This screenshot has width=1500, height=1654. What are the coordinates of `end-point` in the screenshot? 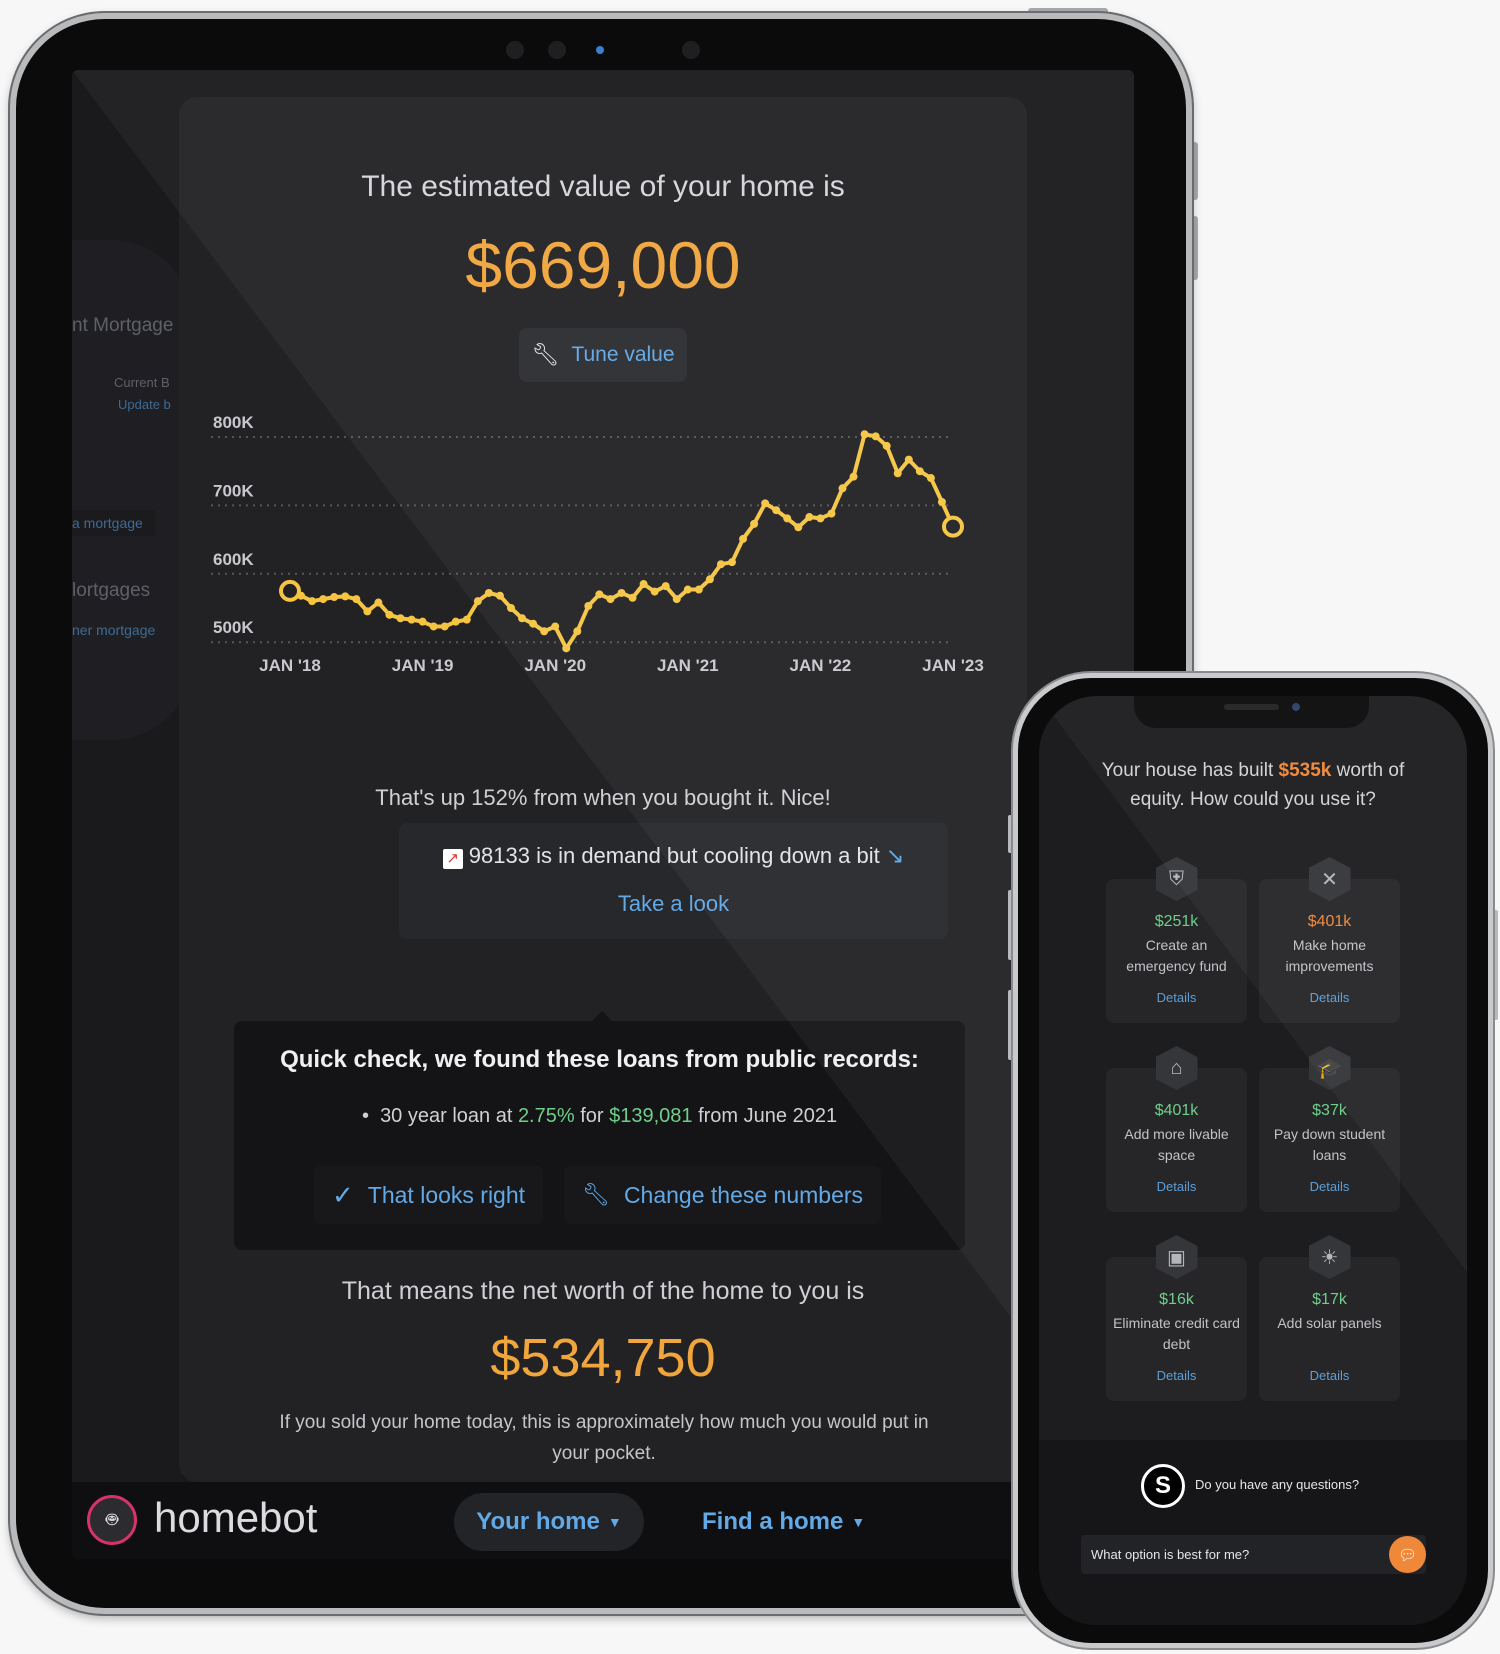 It's located at (953, 526).